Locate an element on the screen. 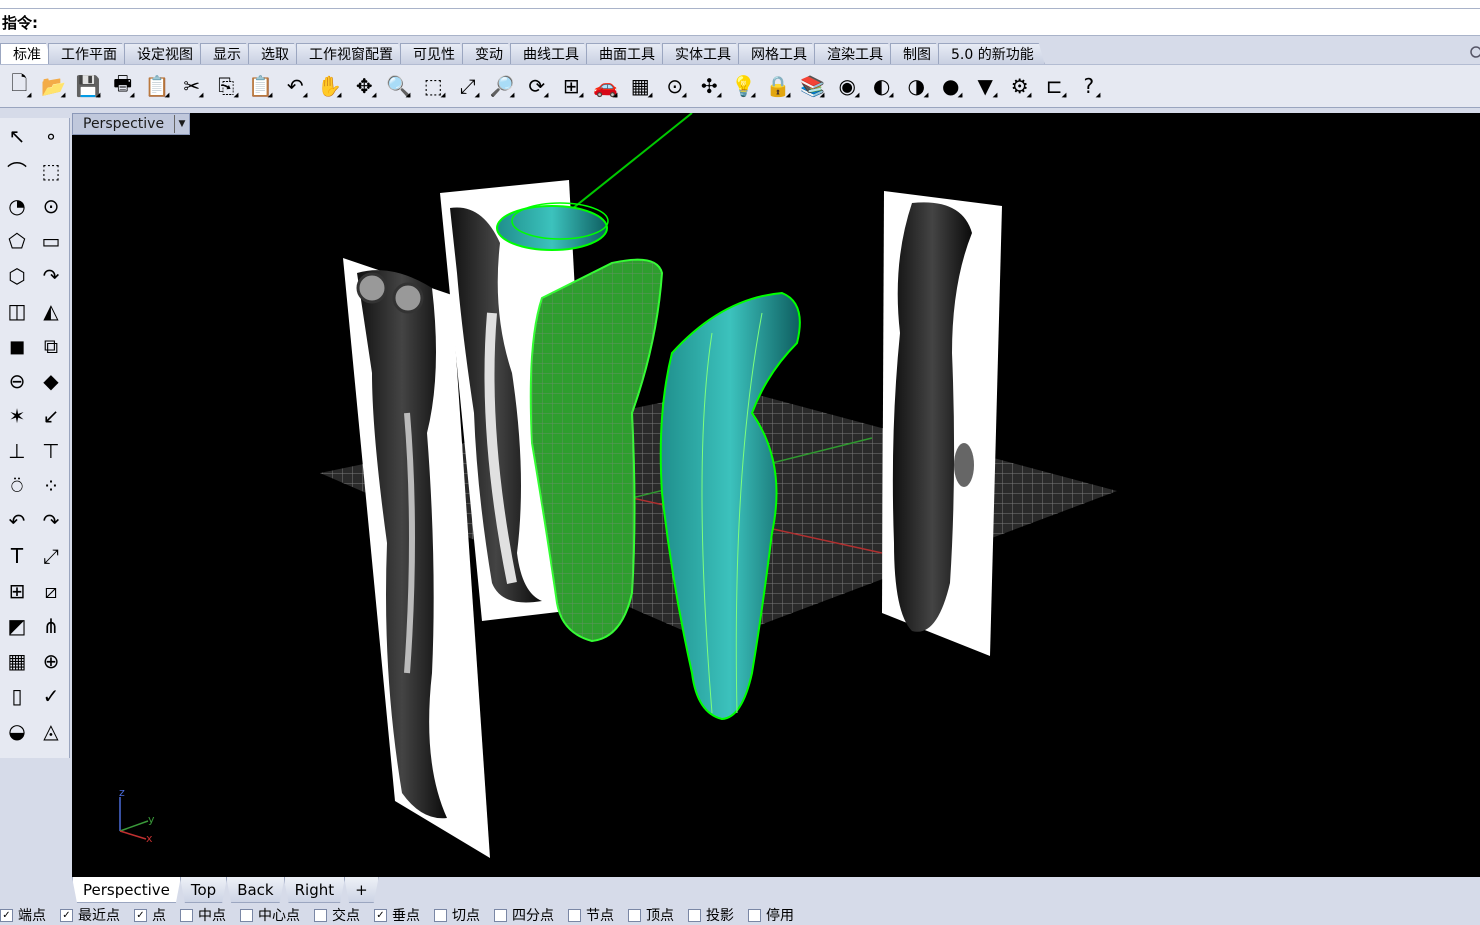 This screenshot has height=925, width=1480. left-tool-12-0-icon: T is located at coordinates (17, 556).